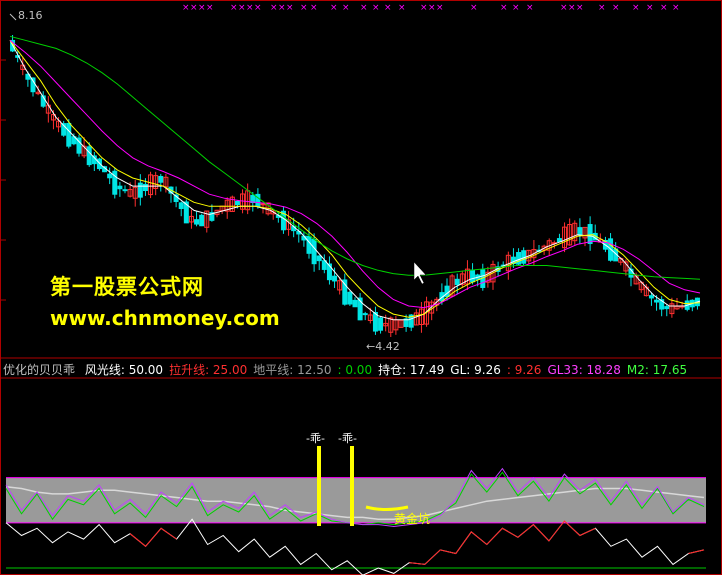 This screenshot has width=722, height=575. Describe the element at coordinates (530, 8) in the screenshot. I see `signal-mark-25: ×` at that location.